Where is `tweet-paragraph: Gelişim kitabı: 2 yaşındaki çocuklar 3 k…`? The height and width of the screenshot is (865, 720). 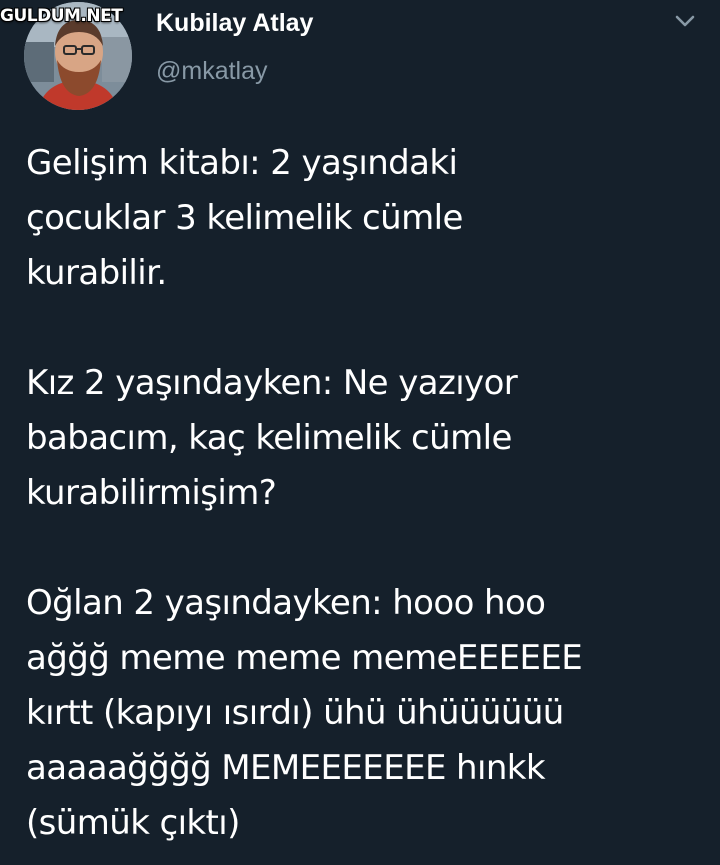
tweet-paragraph: Gelişim kitabı: 2 yaşındaki çocuklar 3 k… is located at coordinates (244, 218).